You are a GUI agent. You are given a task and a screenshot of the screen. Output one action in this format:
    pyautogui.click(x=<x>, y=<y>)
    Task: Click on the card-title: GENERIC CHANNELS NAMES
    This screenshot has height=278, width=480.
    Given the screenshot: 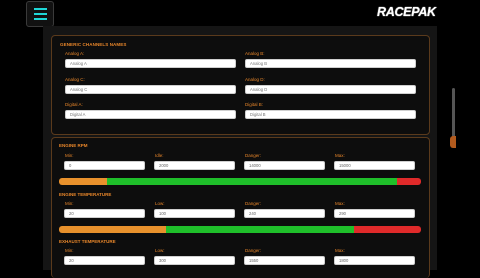 What is the action you would take?
    pyautogui.click(x=93, y=44)
    